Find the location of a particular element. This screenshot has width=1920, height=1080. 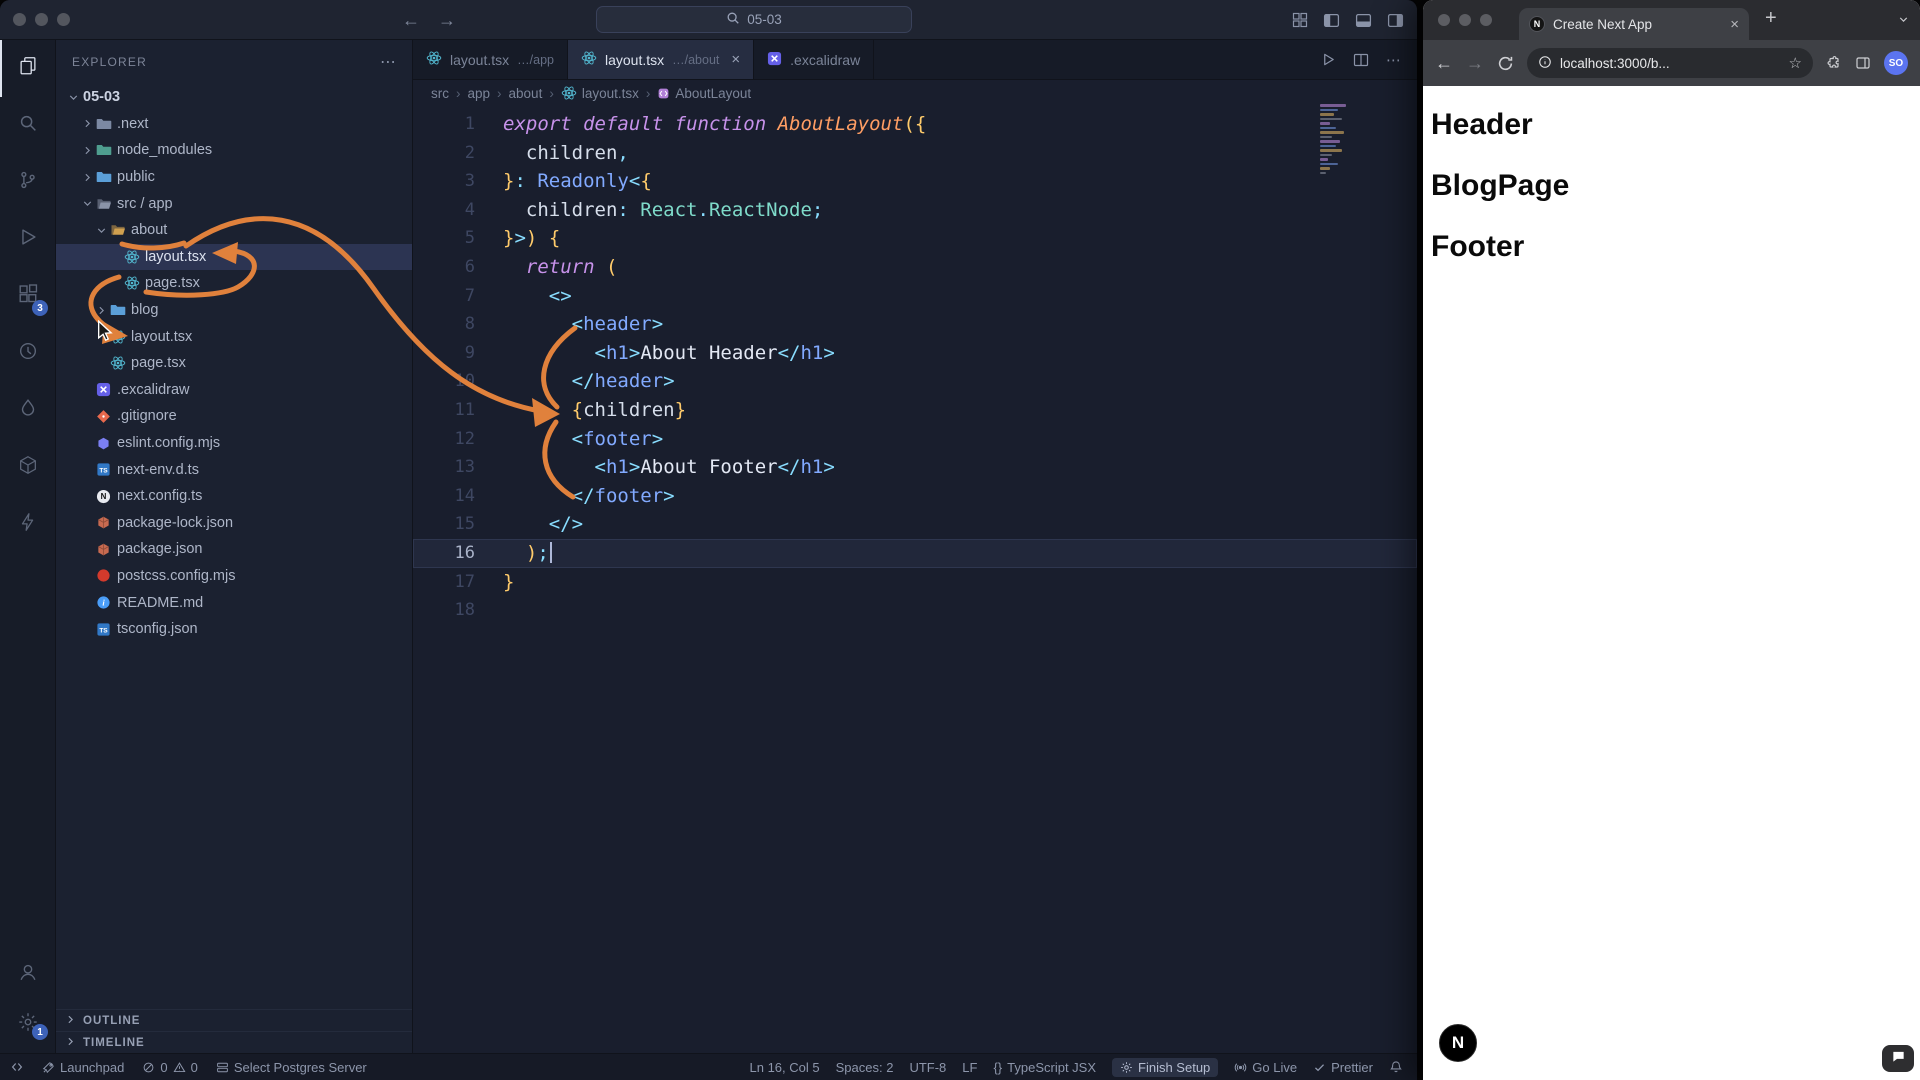

status-language-mode: {} TypeScript JSX is located at coordinates (1044, 1067).